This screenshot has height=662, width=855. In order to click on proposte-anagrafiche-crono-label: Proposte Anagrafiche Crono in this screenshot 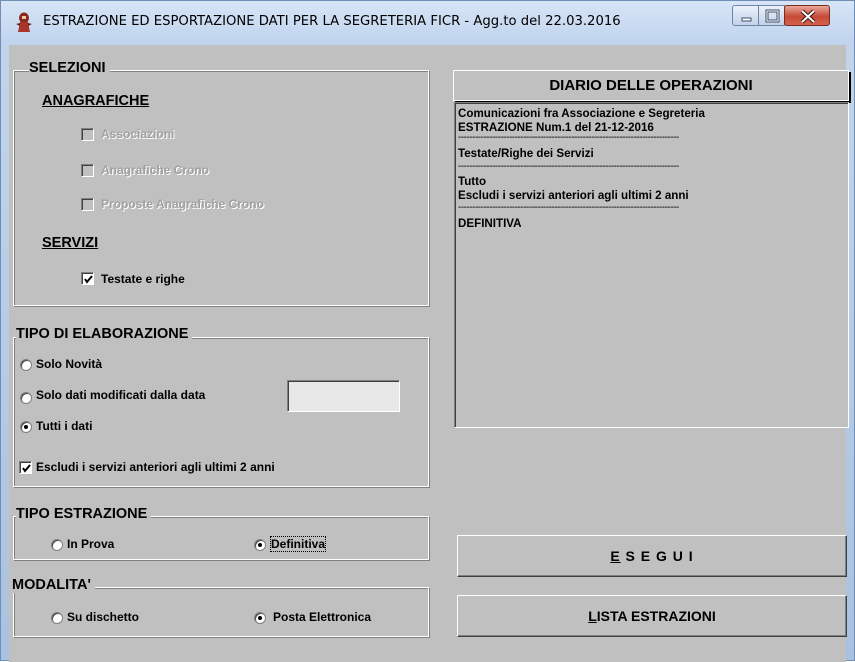, I will do `click(182, 204)`.